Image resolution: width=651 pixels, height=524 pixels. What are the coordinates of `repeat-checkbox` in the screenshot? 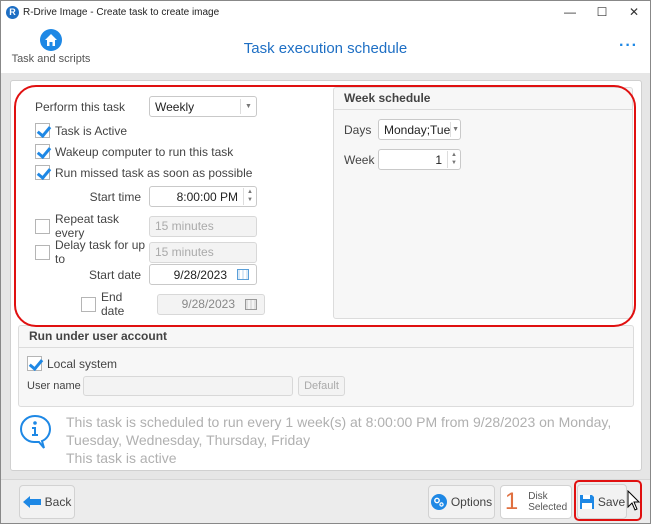 It's located at (42, 226).